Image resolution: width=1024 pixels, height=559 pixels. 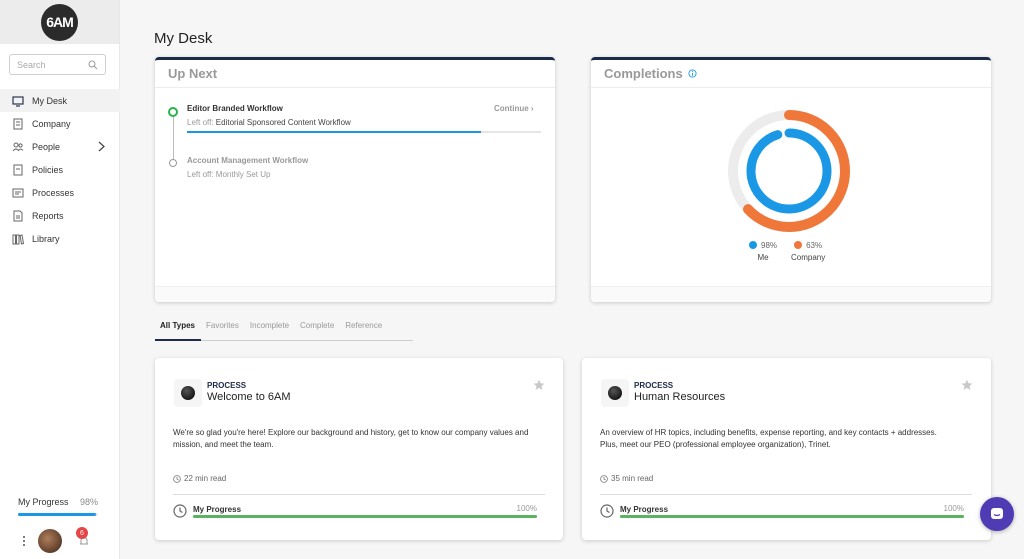 I want to click on my-progress-bar, so click(x=792, y=516).